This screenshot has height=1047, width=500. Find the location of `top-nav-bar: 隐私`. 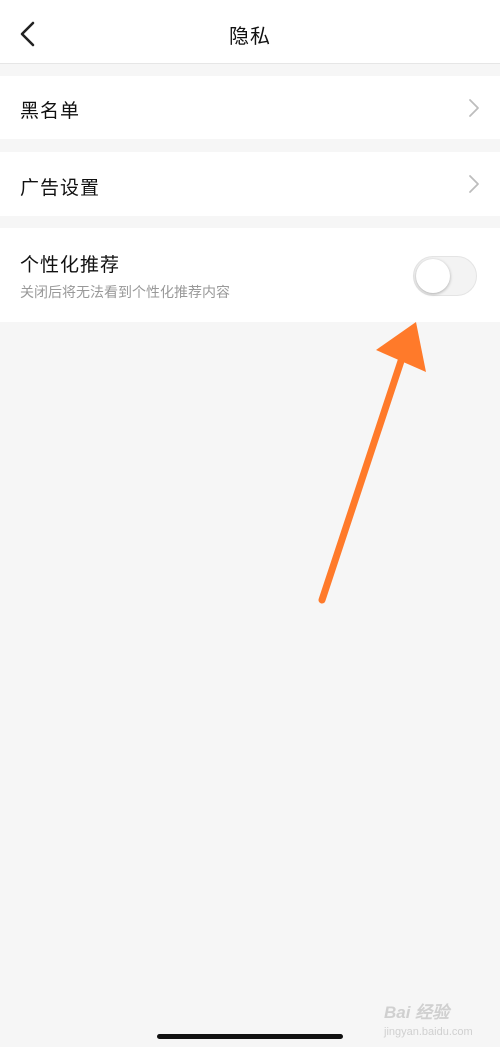

top-nav-bar: 隐私 is located at coordinates (250, 32).